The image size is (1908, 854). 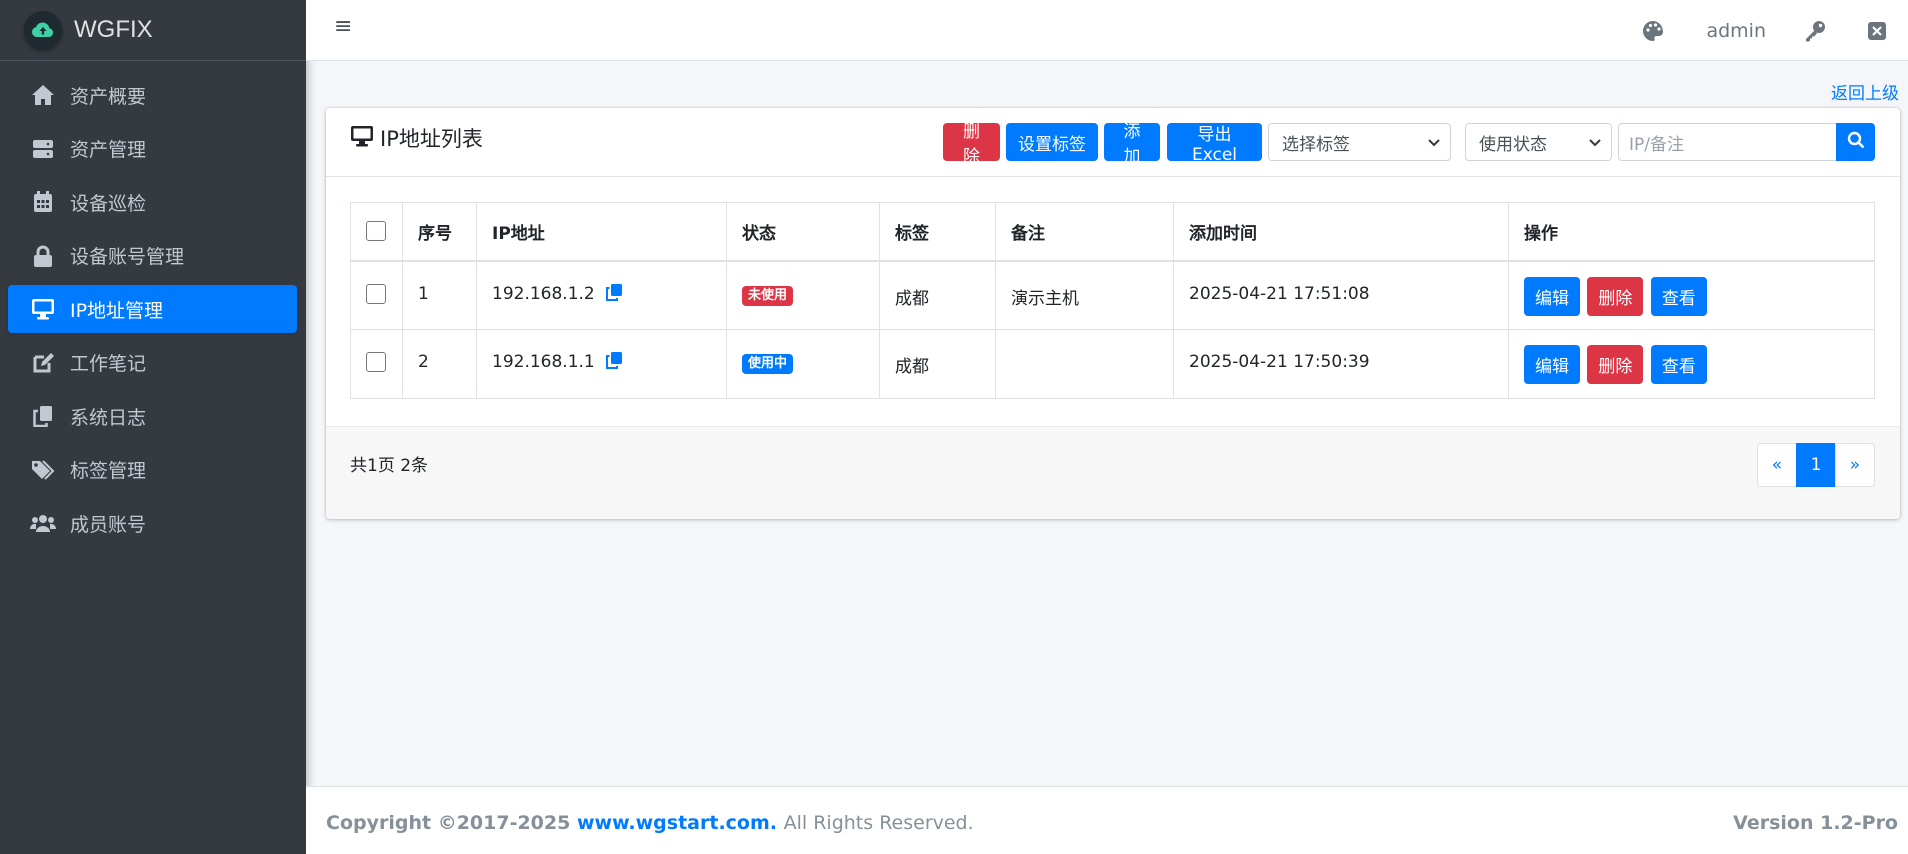 I want to click on edit-icon, so click(x=43, y=363).